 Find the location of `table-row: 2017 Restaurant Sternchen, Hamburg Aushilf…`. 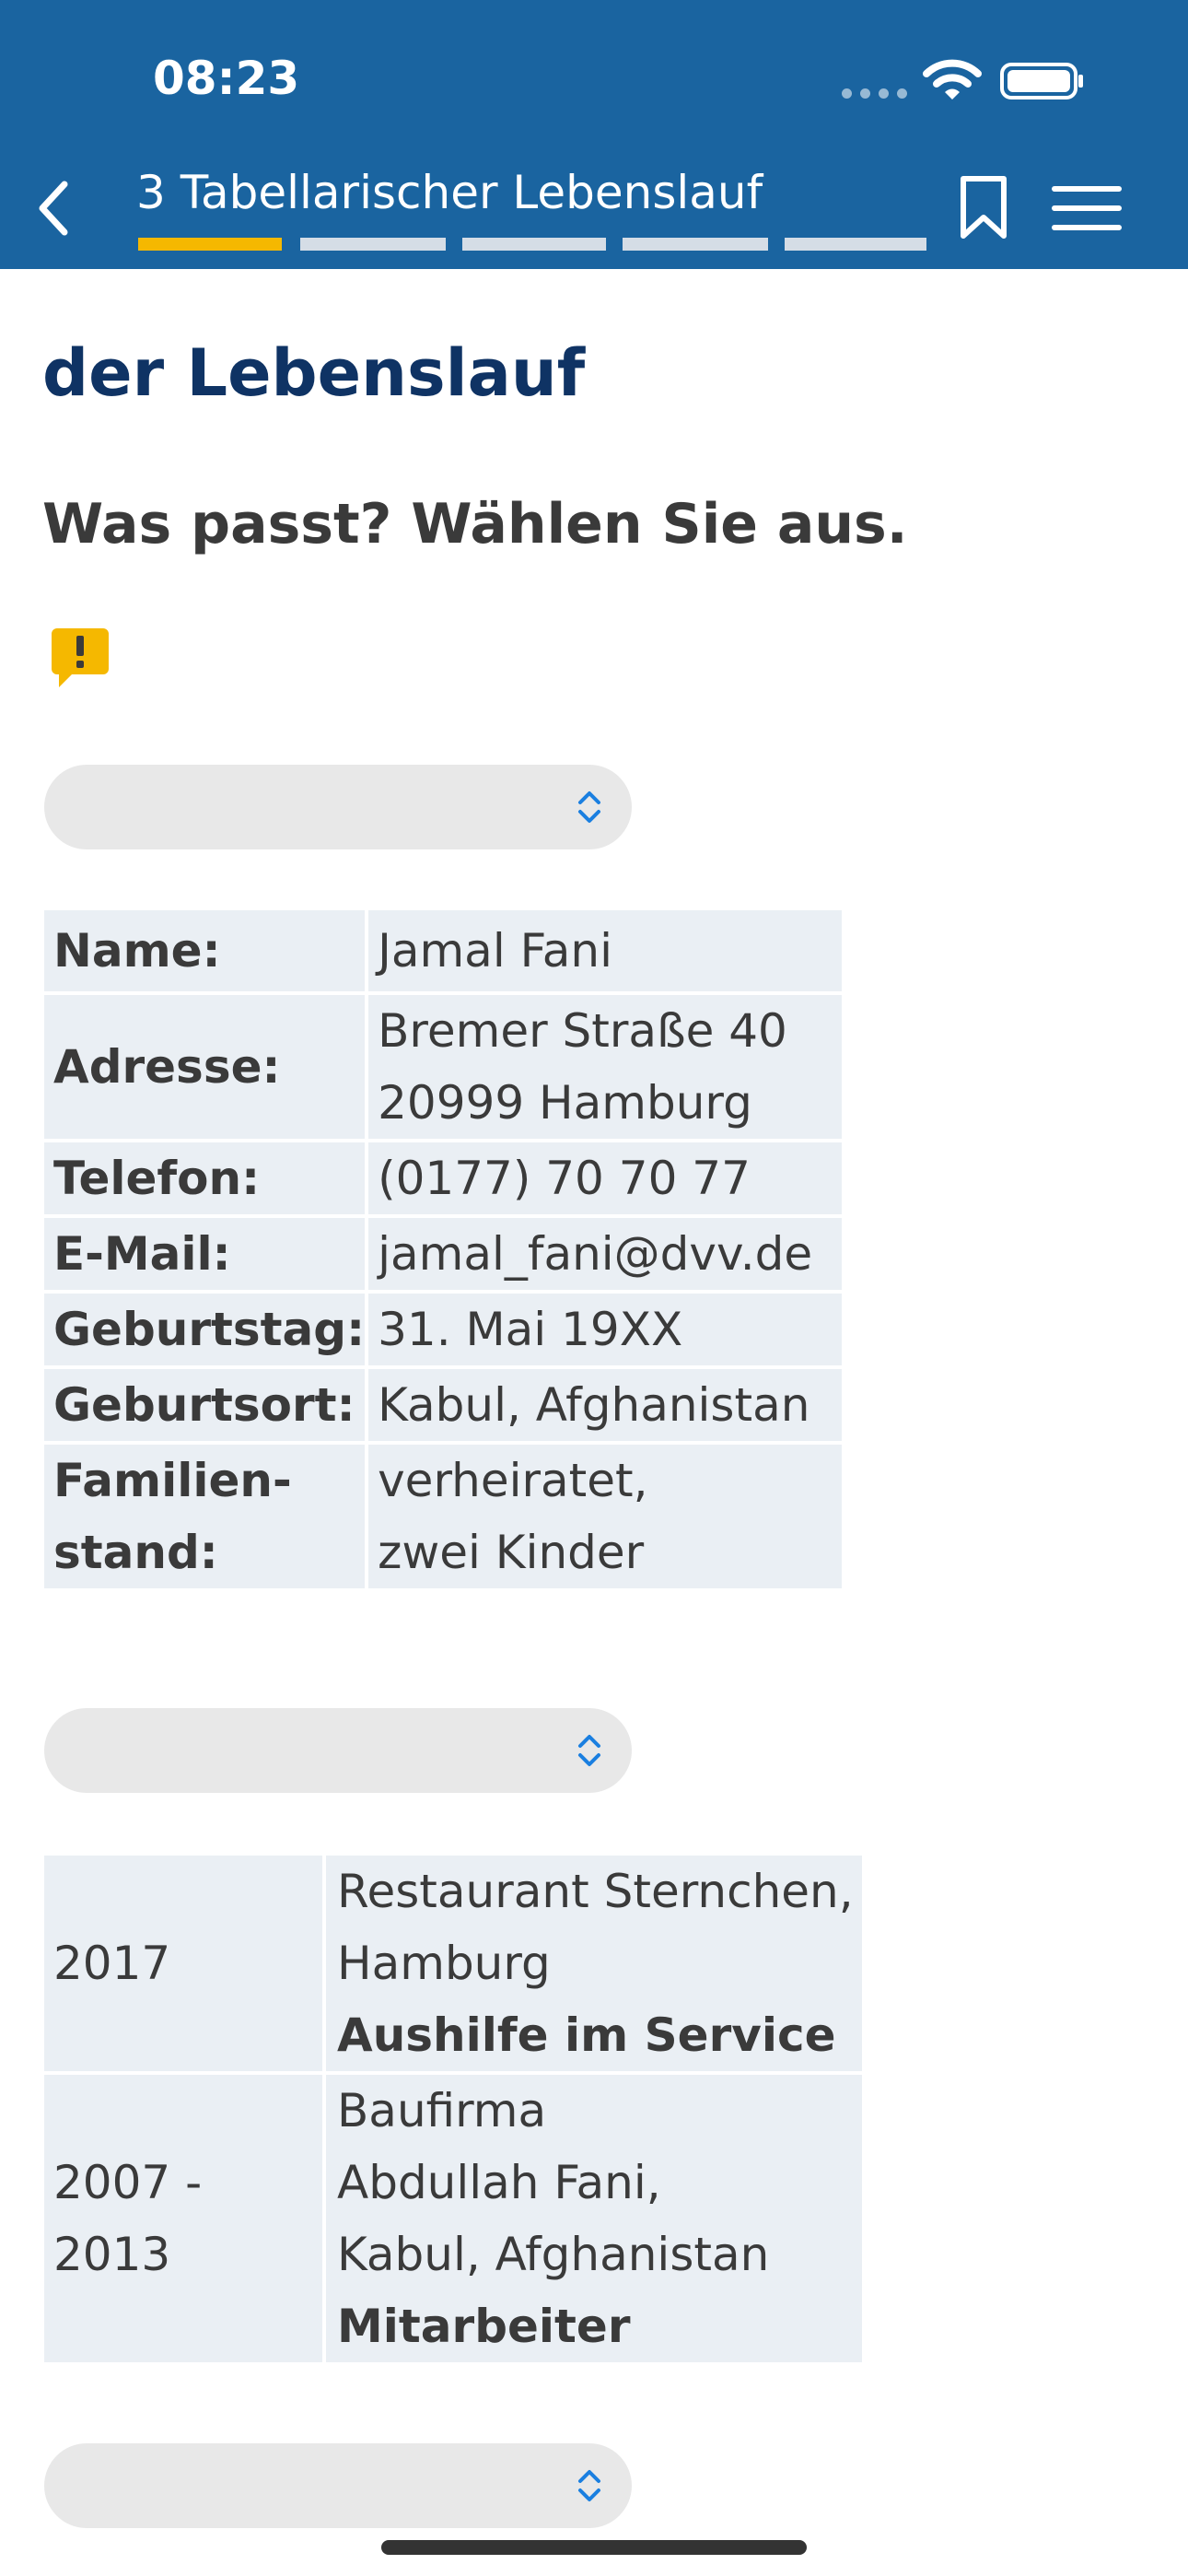

table-row: 2017 Restaurant Sternchen, Hamburg Aushilf… is located at coordinates (453, 1964).